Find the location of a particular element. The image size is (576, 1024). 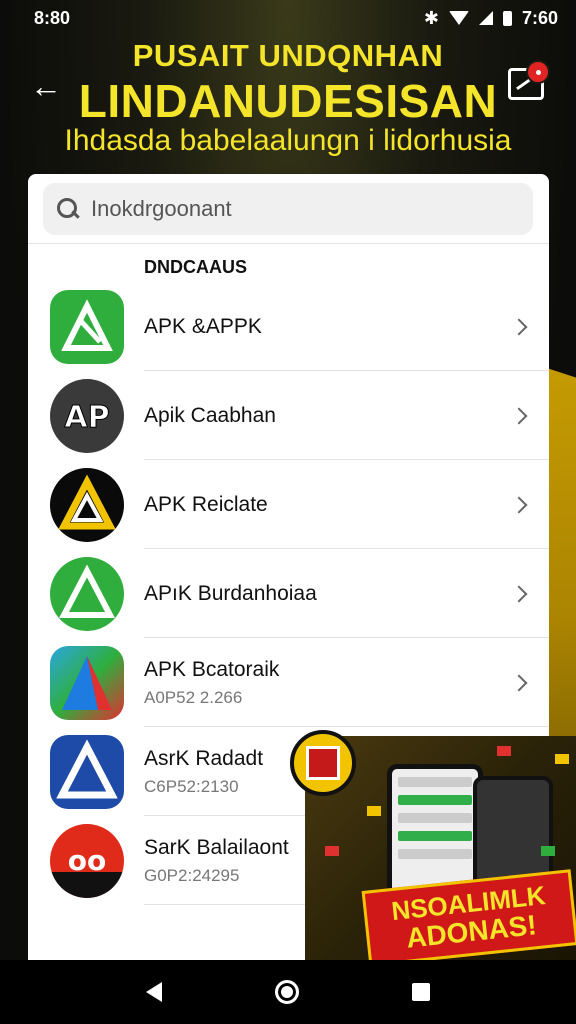

back-button: ← is located at coordinates (46, 86).